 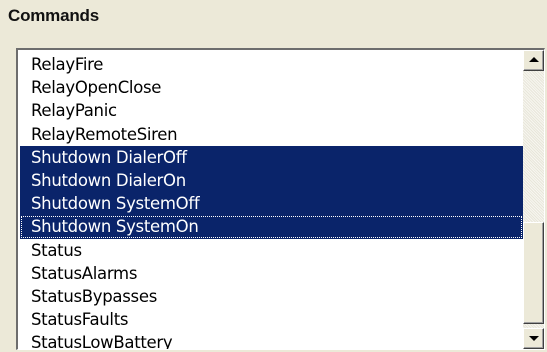 I want to click on scroll-down-button, so click(x=533, y=338).